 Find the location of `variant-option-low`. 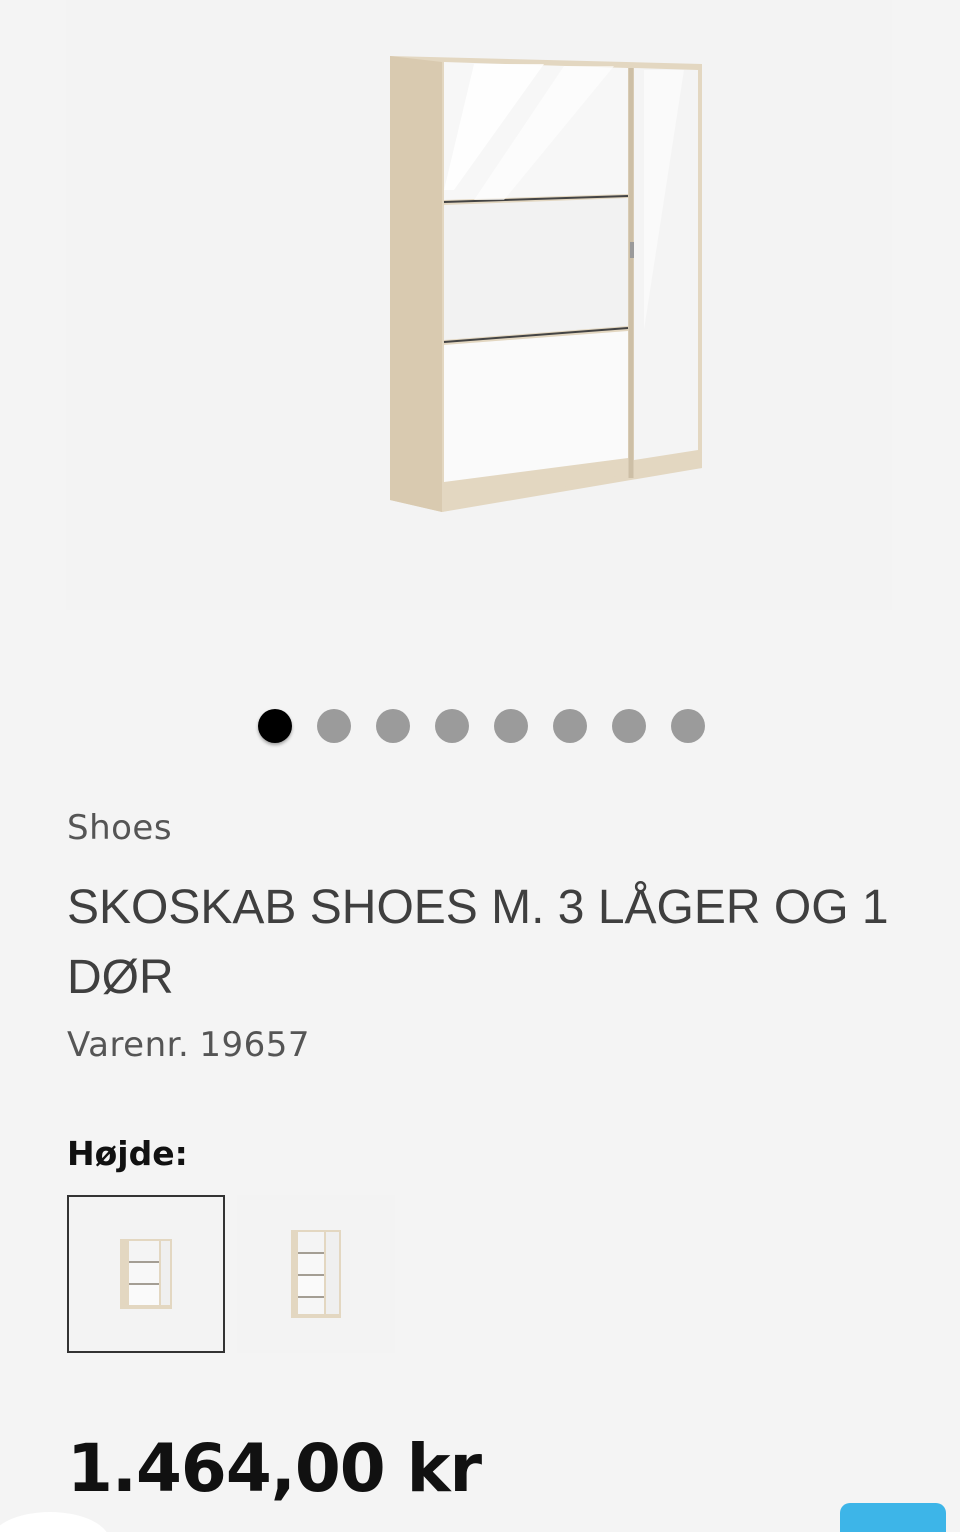

variant-option-low is located at coordinates (146, 1274).